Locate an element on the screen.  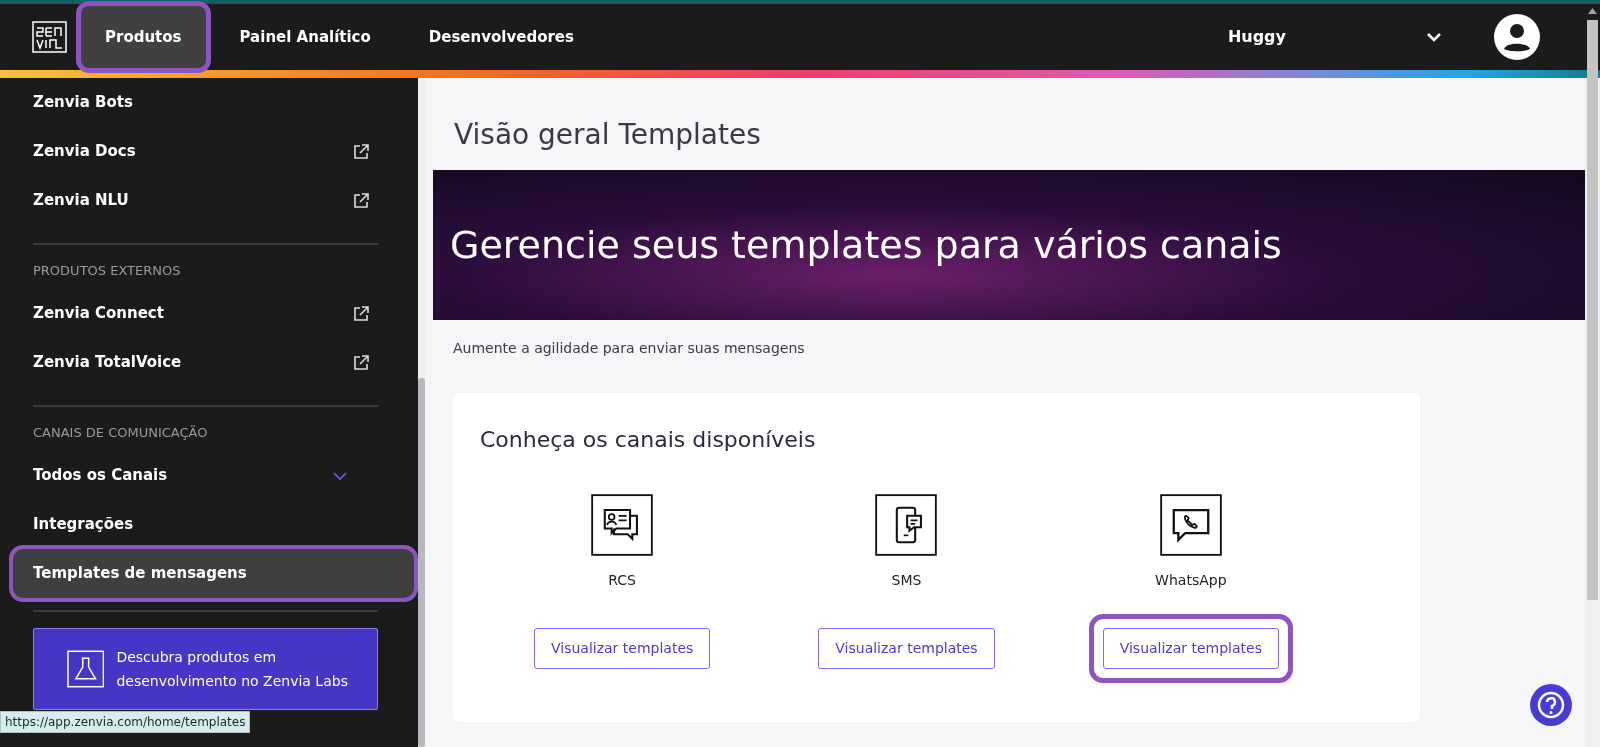
channel-name: RCS is located at coordinates (622, 580).